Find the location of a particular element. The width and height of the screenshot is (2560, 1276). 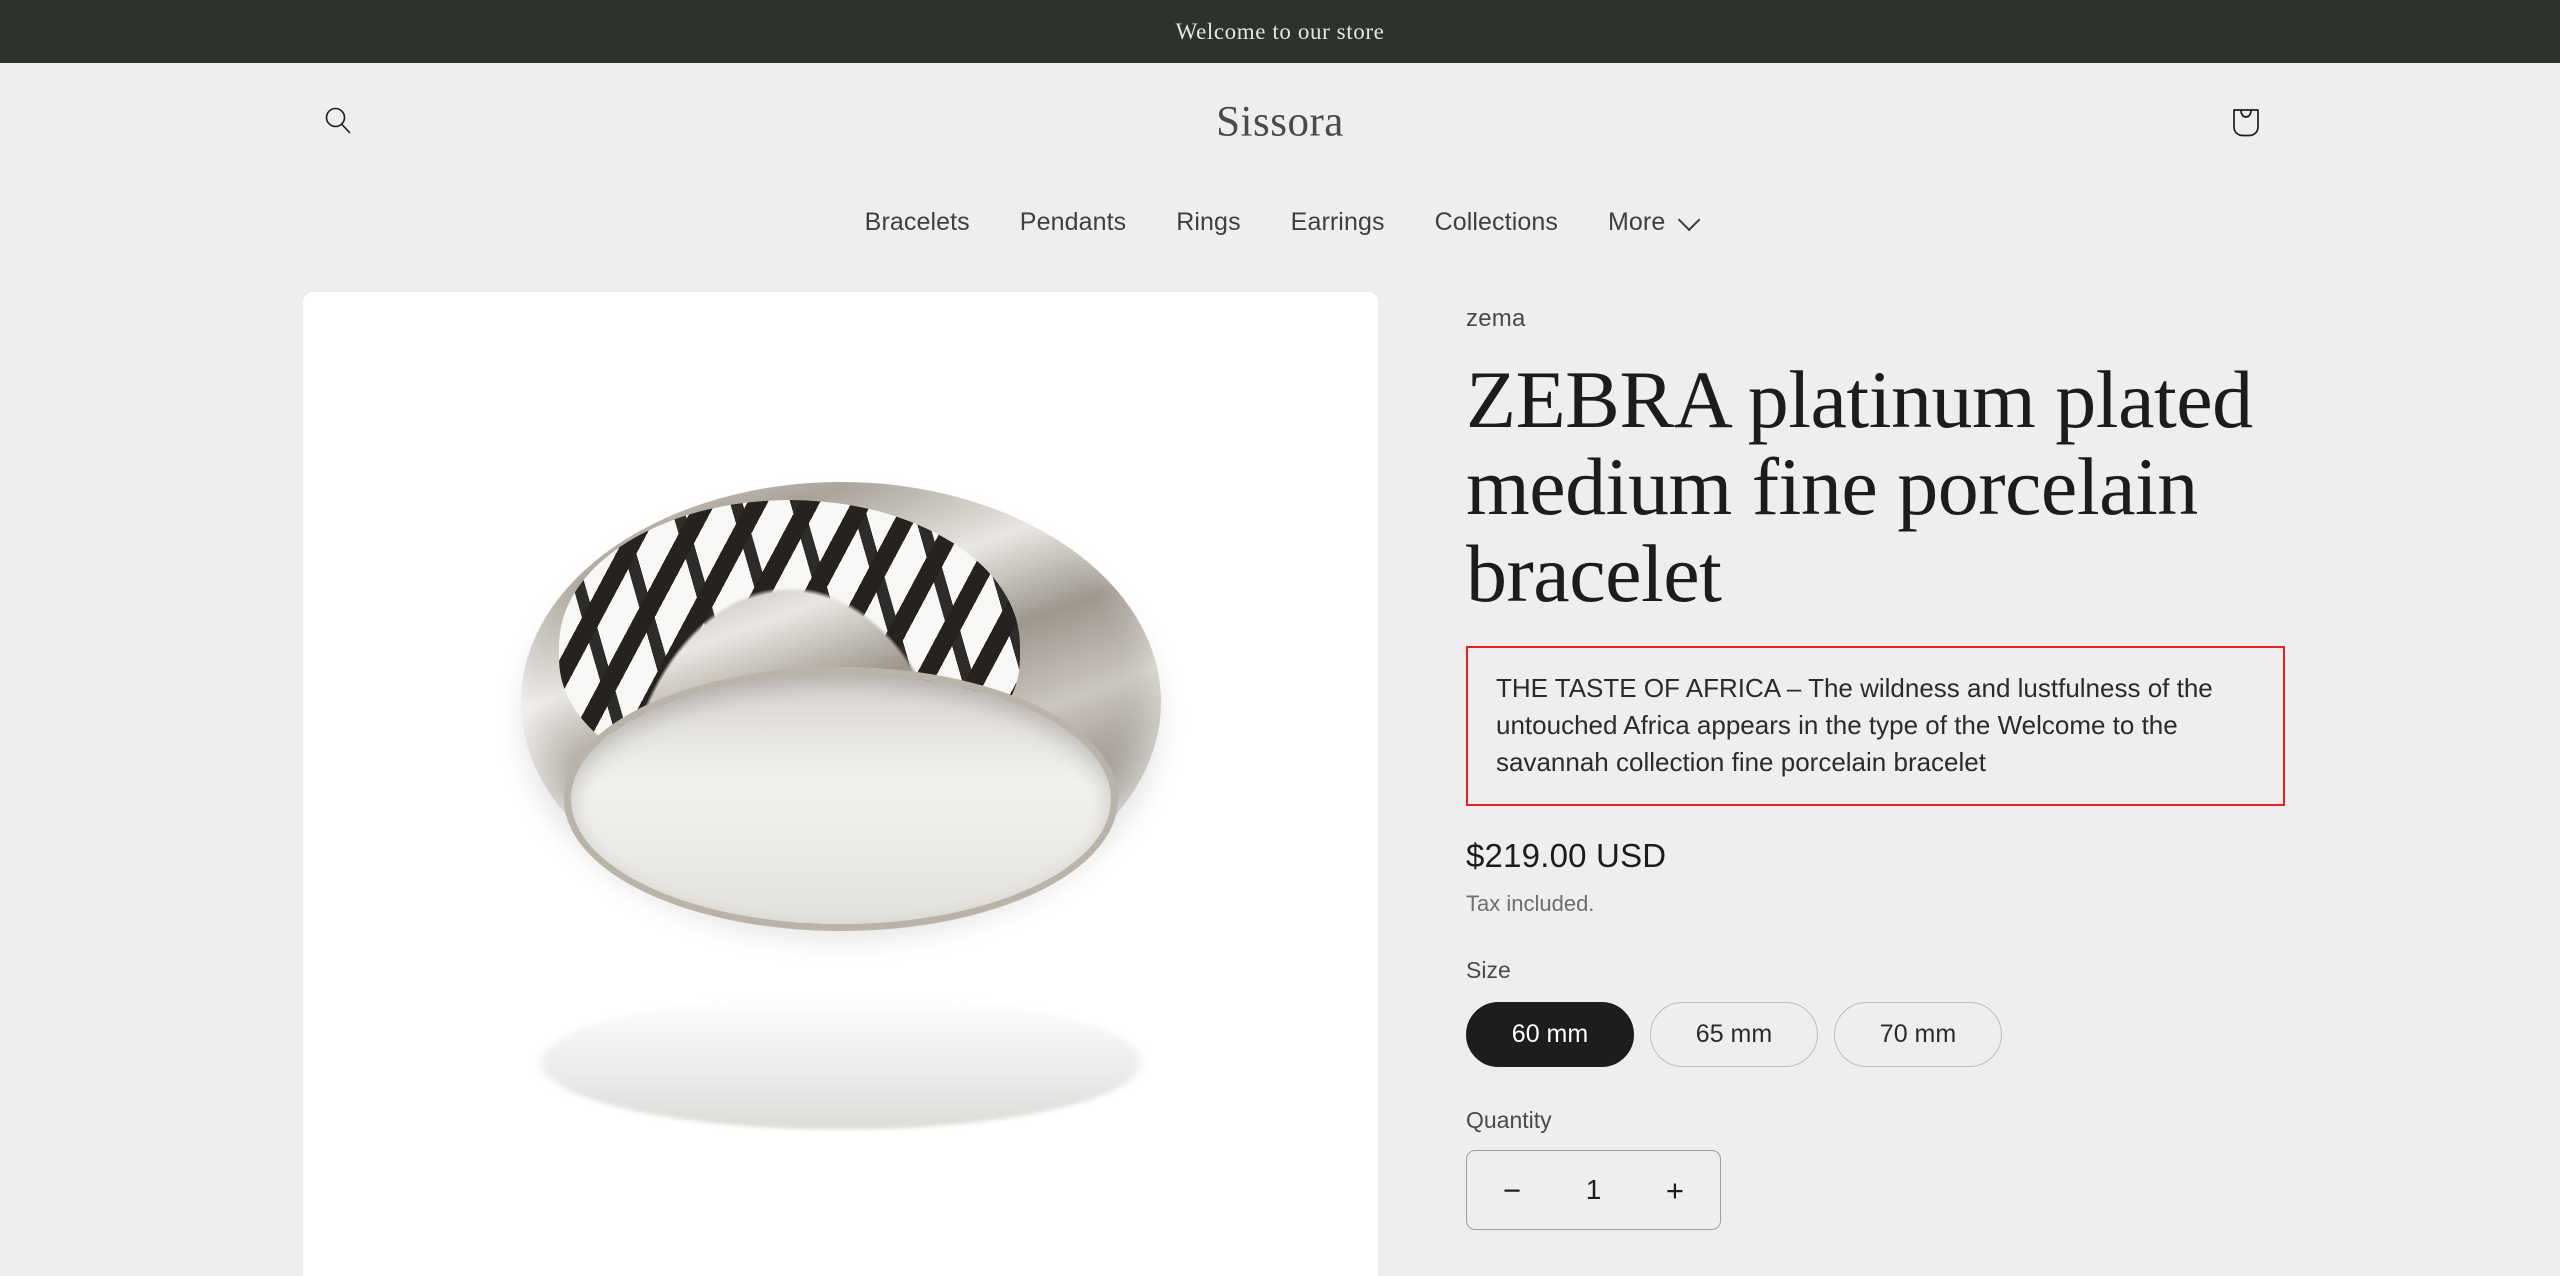

nav-item-collections: Collections is located at coordinates (1496, 222).